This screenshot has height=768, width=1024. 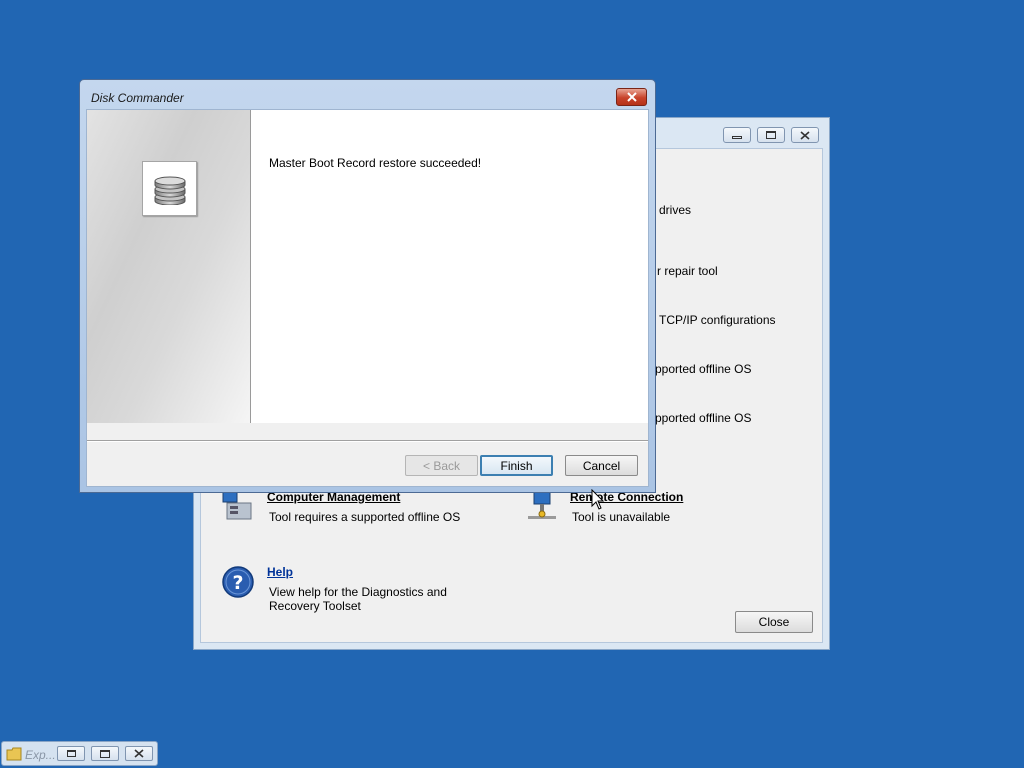 I want to click on computer-management-icon, so click(x=238, y=507).